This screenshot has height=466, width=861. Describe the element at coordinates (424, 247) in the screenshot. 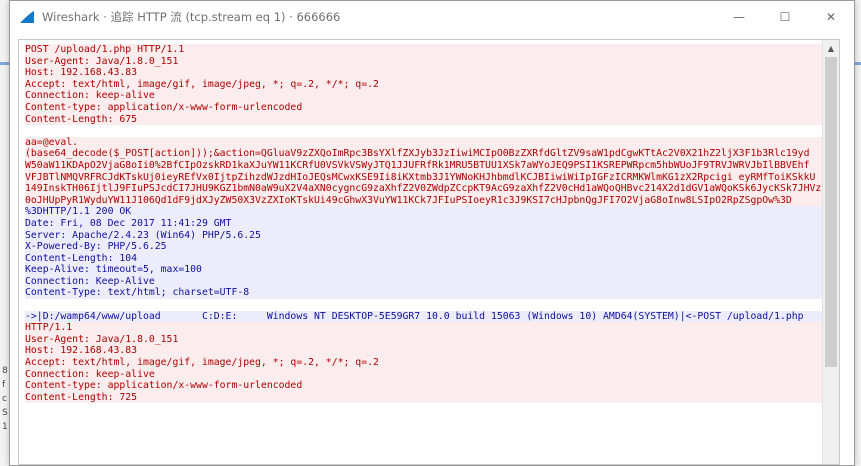

I see `server-line: X-Powered-By: PHP/5.6.25` at that location.